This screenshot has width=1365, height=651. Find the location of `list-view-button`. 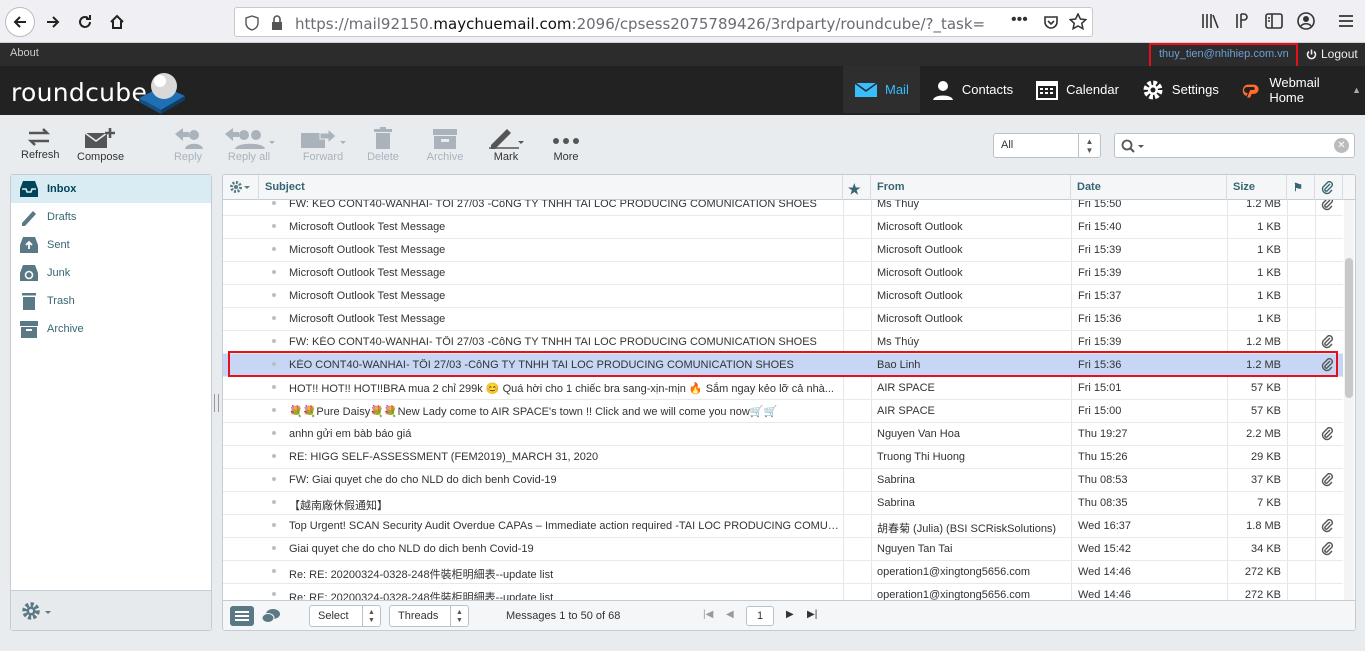

list-view-button is located at coordinates (242, 616).